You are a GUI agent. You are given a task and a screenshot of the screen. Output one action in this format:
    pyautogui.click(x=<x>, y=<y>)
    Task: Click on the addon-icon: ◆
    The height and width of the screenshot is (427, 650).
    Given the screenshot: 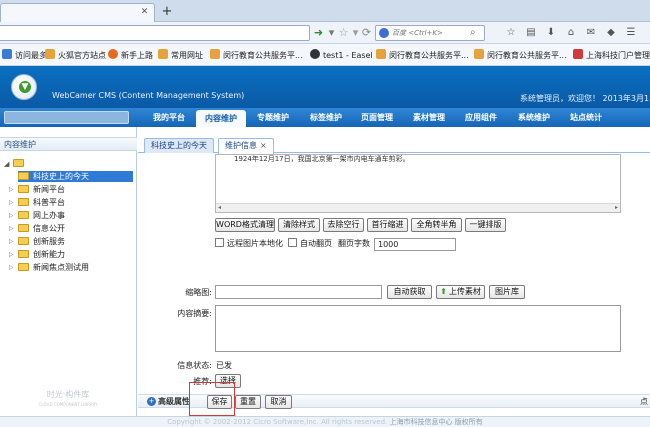 What is the action you would take?
    pyautogui.click(x=611, y=33)
    